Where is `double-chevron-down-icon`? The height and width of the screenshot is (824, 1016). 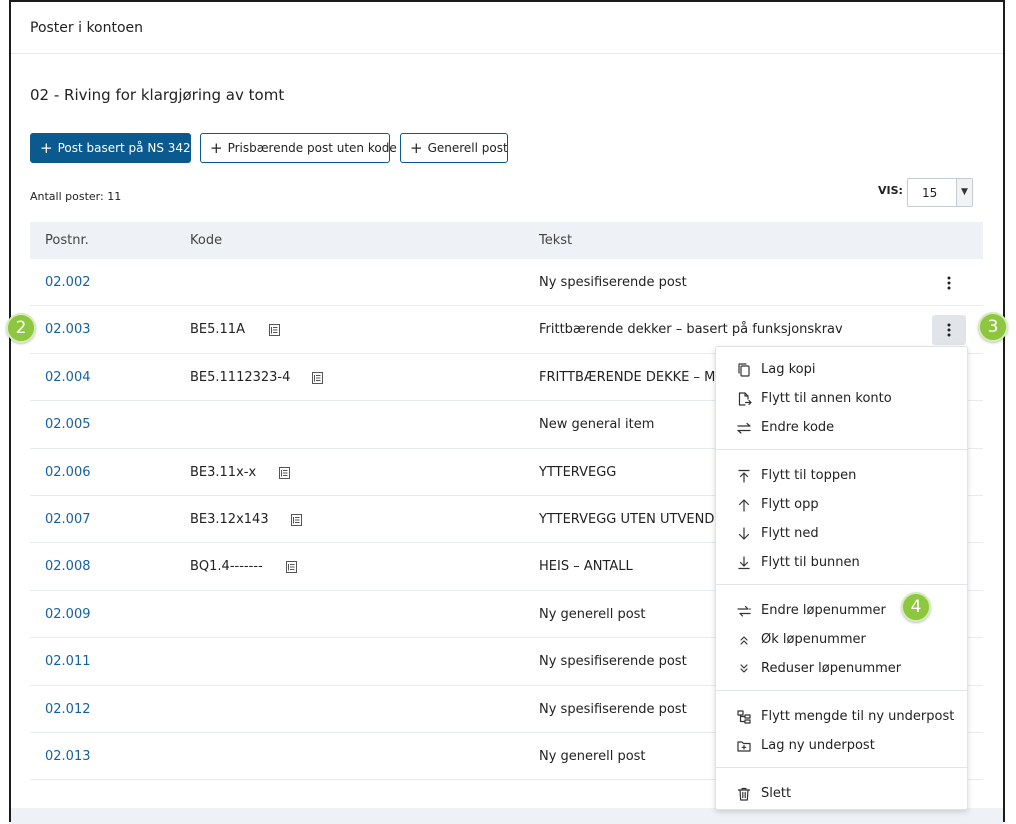 double-chevron-down-icon is located at coordinates (744, 669).